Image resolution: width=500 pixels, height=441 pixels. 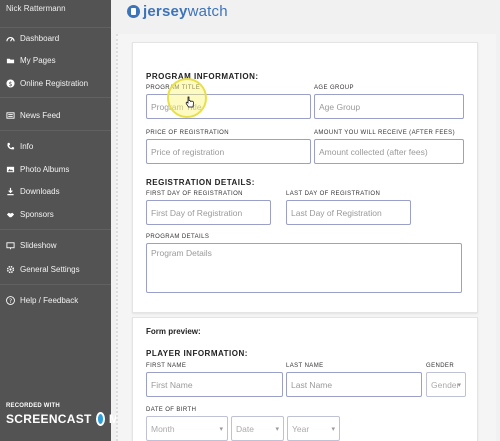 What do you see at coordinates (27, 146) in the screenshot?
I see `sidebar-item-label: Info` at bounding box center [27, 146].